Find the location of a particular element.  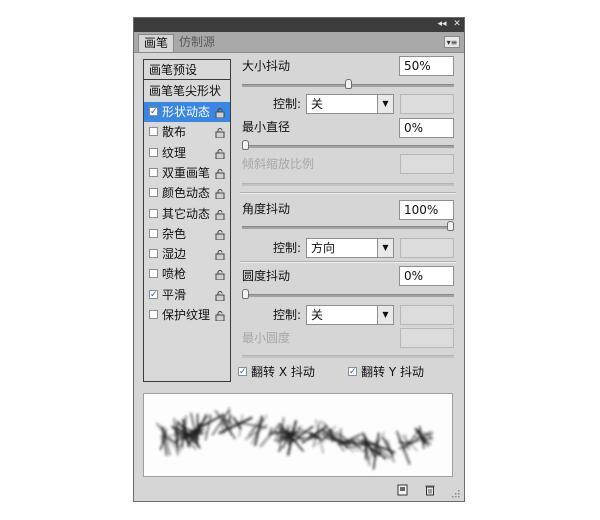

min-diameter-slider is located at coordinates (348, 146).